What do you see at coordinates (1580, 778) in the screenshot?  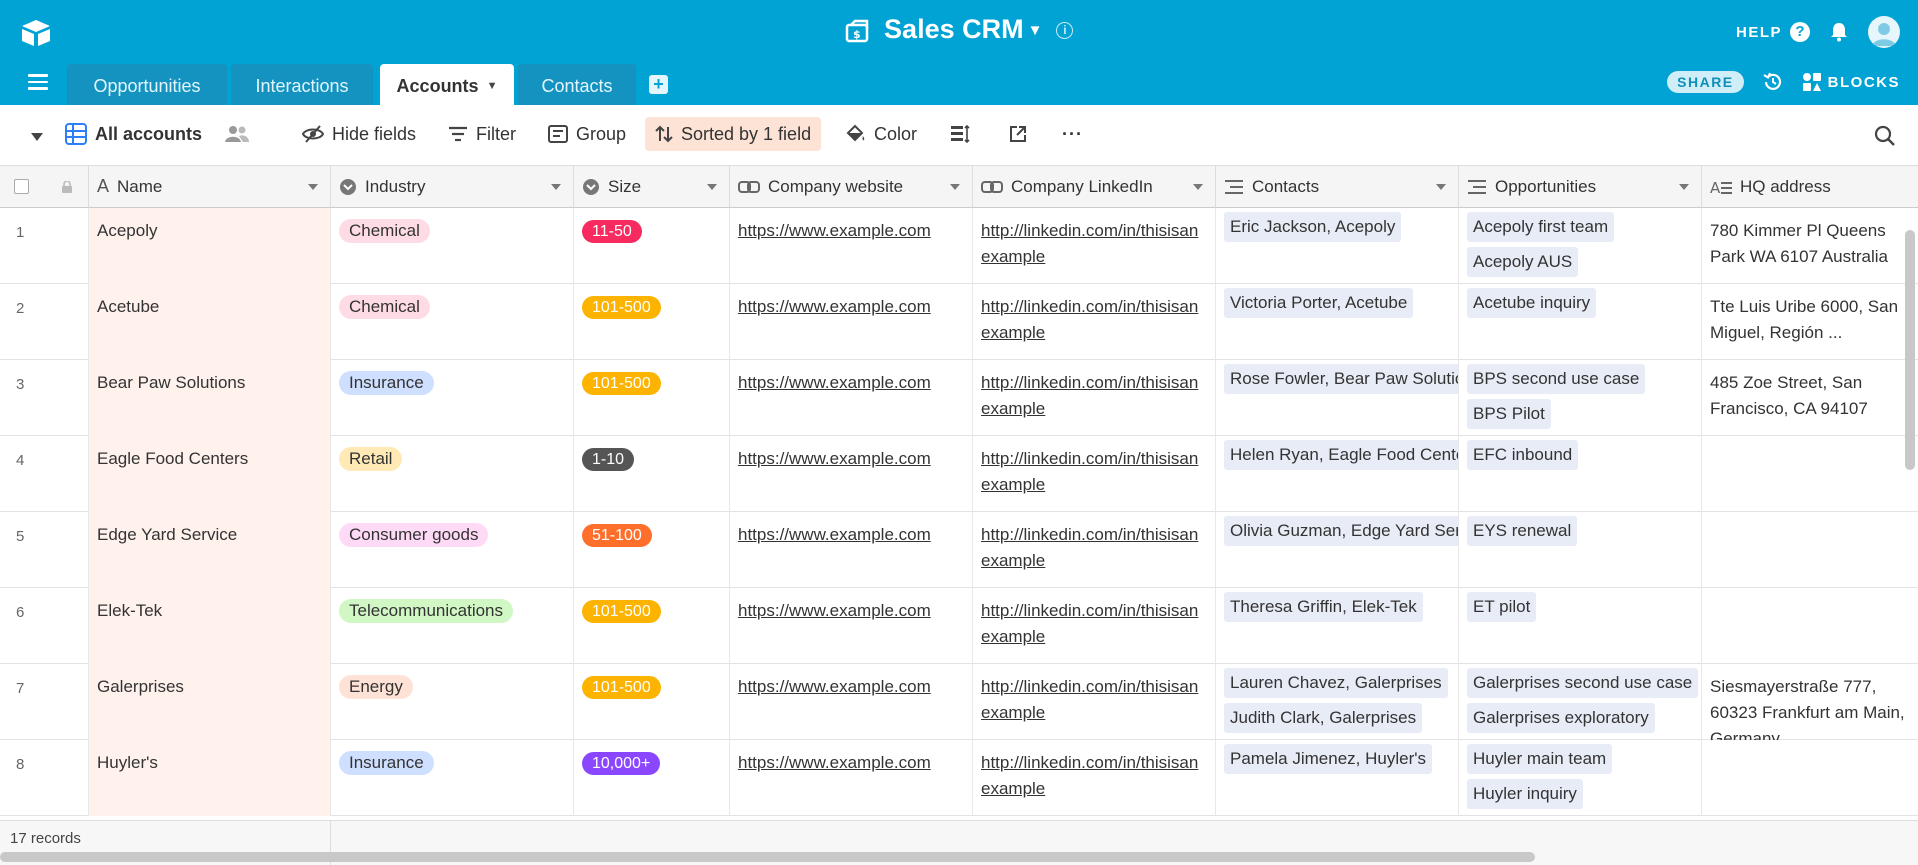 I see `cell-opportunities: Huyler main team Huyler inquiry` at bounding box center [1580, 778].